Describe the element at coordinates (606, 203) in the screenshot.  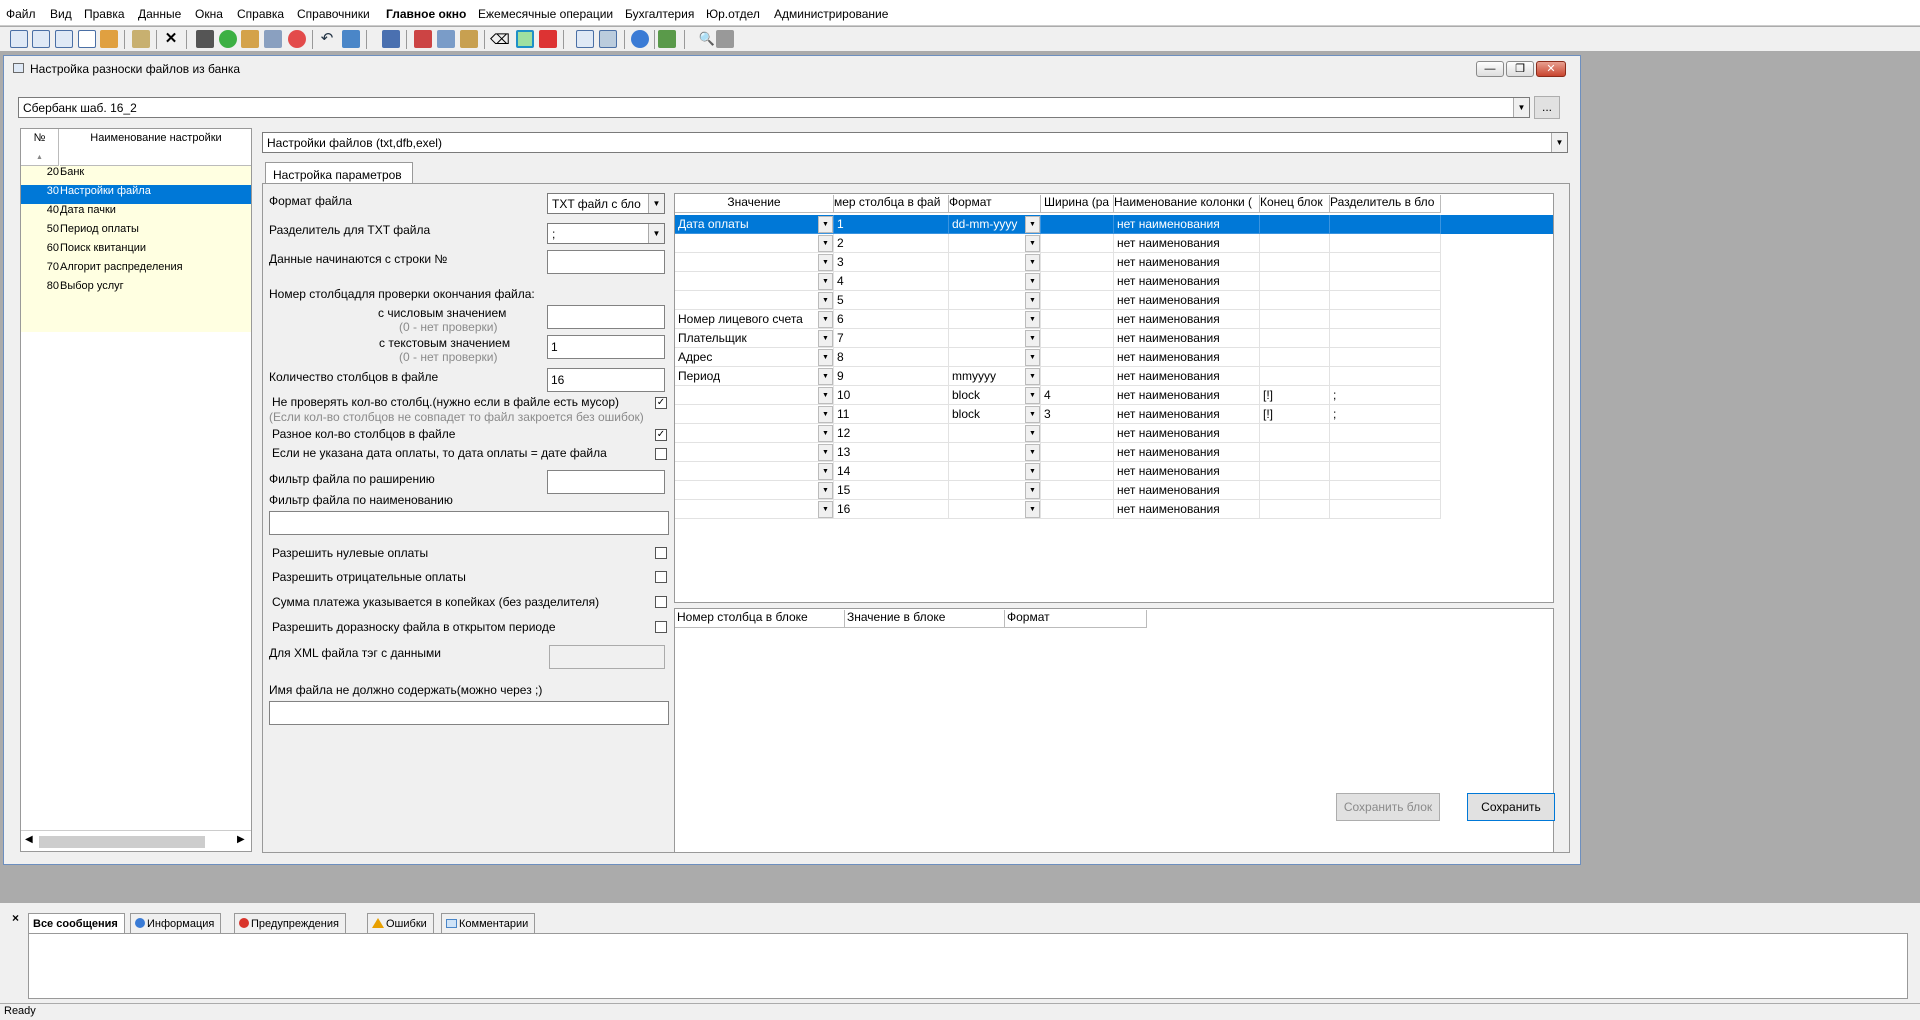
I see `file-format-combo: TXT файл с бло ▼` at that location.